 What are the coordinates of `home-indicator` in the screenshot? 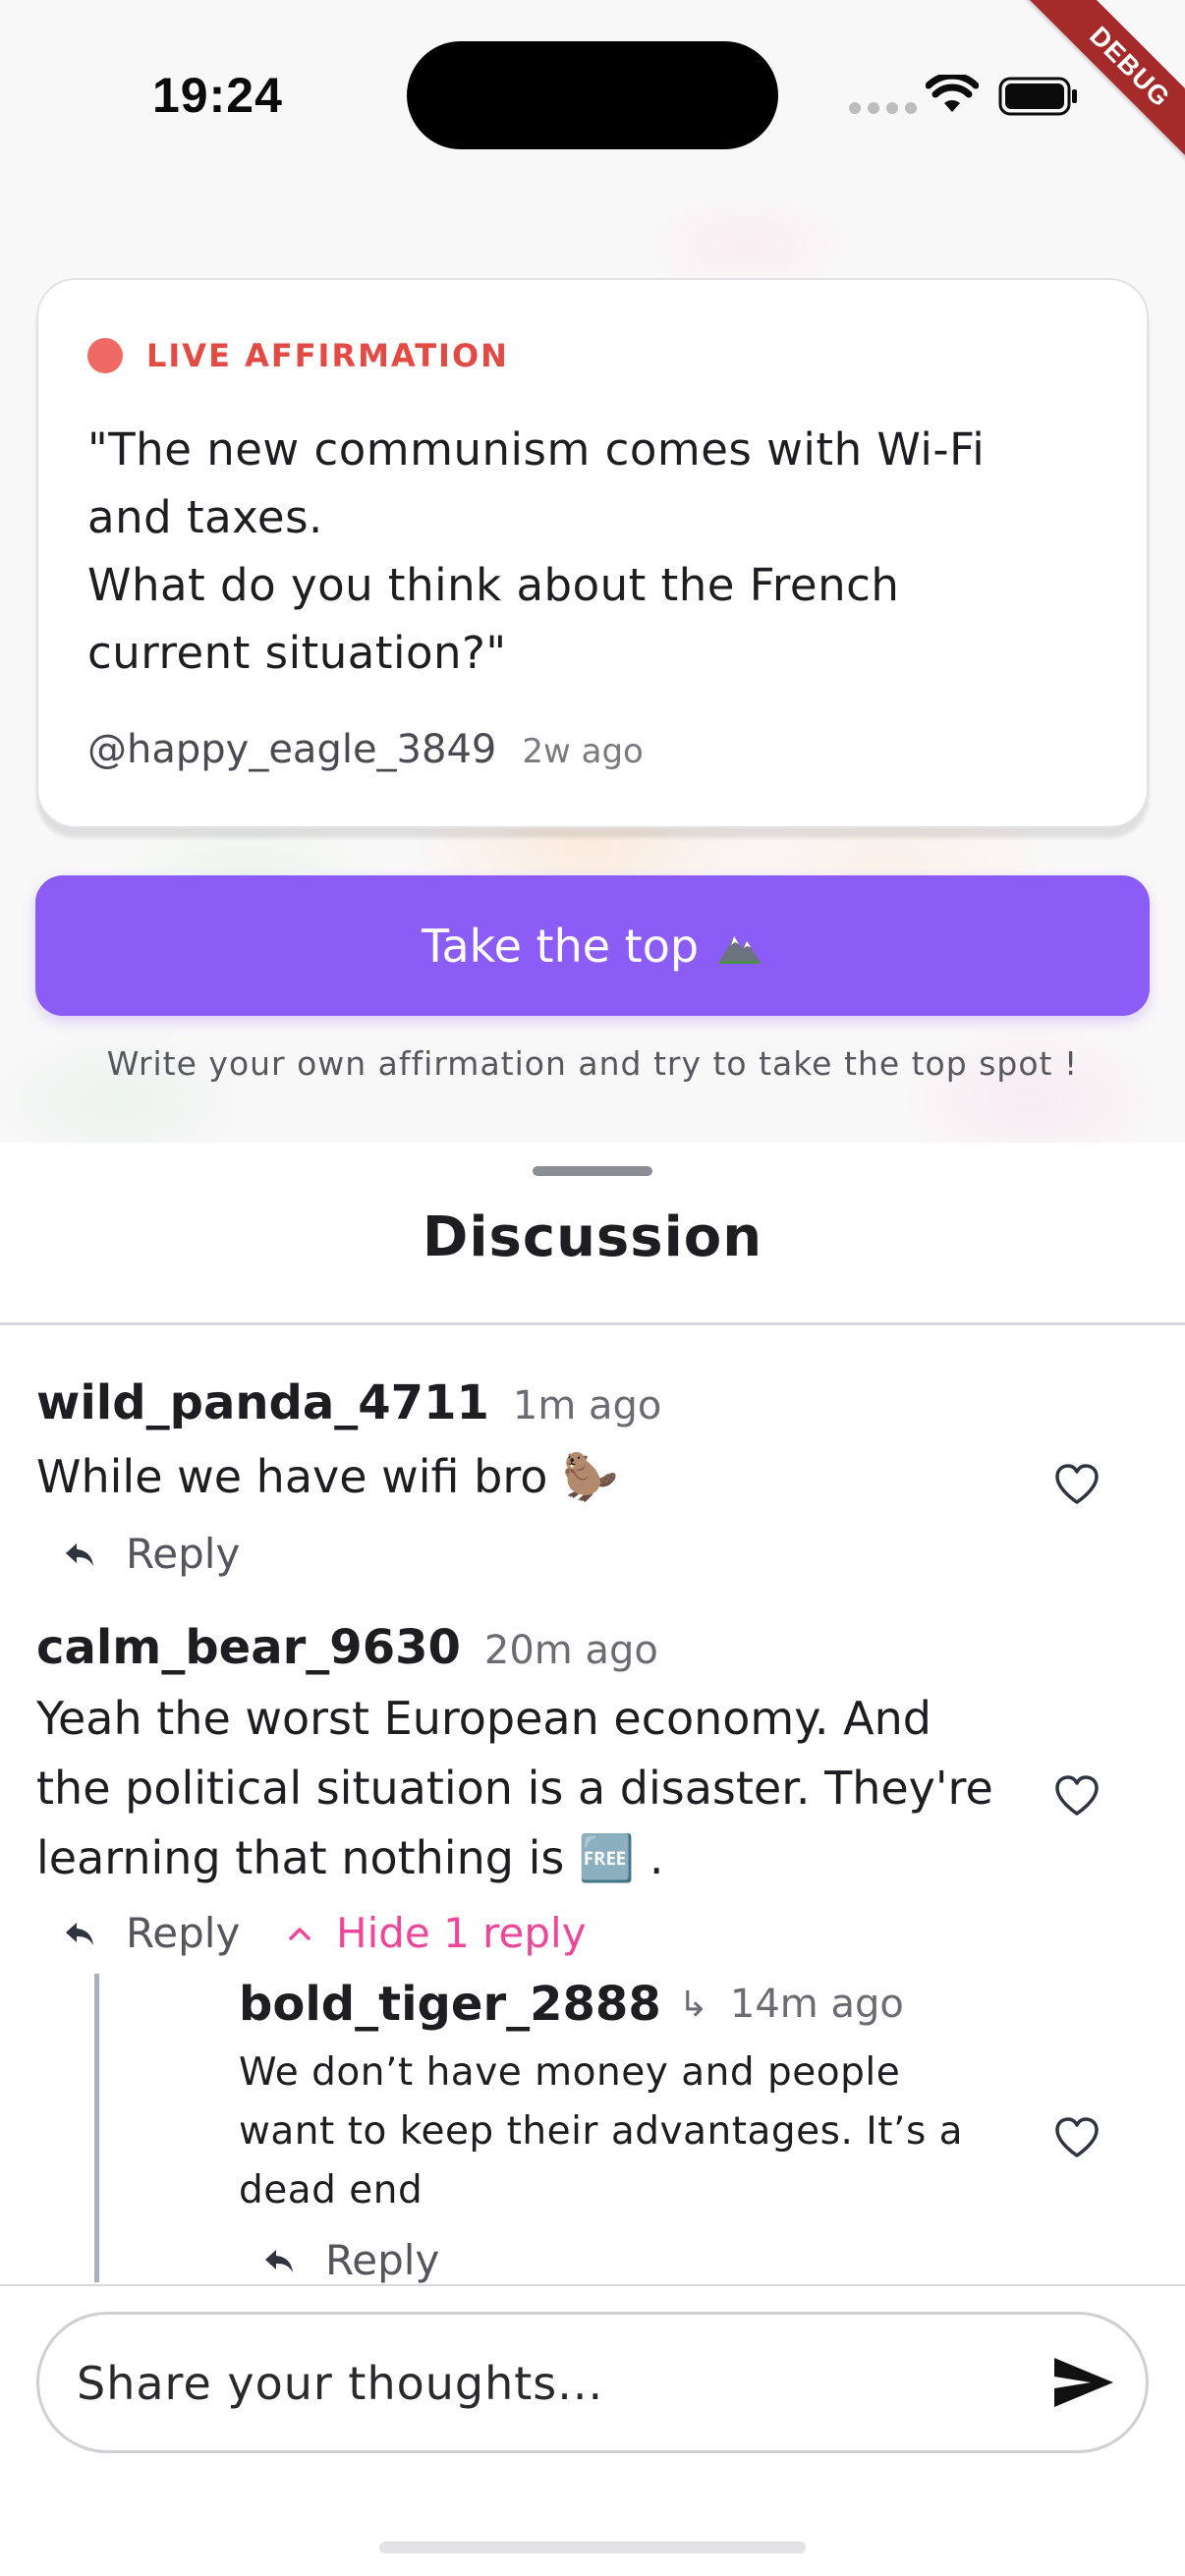 It's located at (592, 2547).